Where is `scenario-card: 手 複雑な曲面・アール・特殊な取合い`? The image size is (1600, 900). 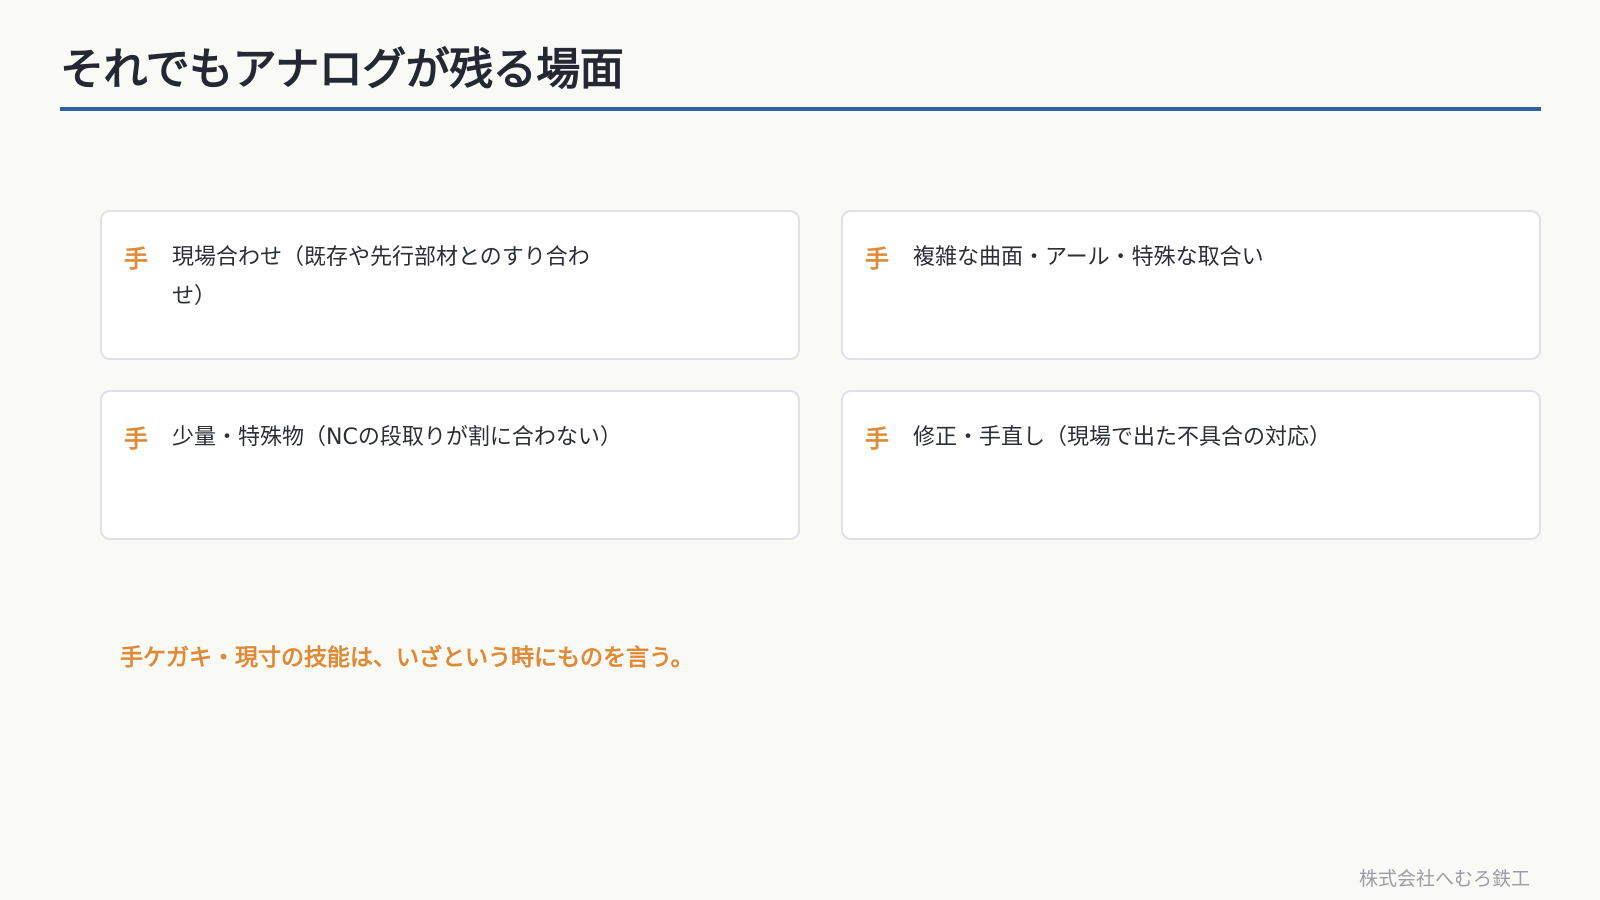
scenario-card: 手 複雑な曲面・アール・特殊な取合い is located at coordinates (1191, 285).